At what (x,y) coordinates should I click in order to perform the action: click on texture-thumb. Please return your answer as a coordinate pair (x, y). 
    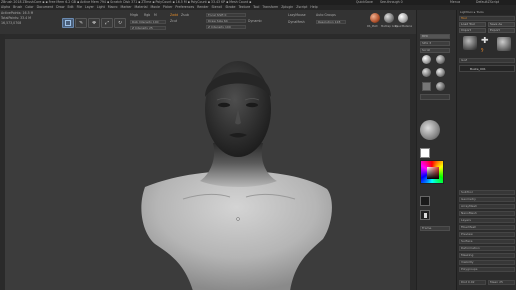
    Looking at the image, I should click on (426, 86).